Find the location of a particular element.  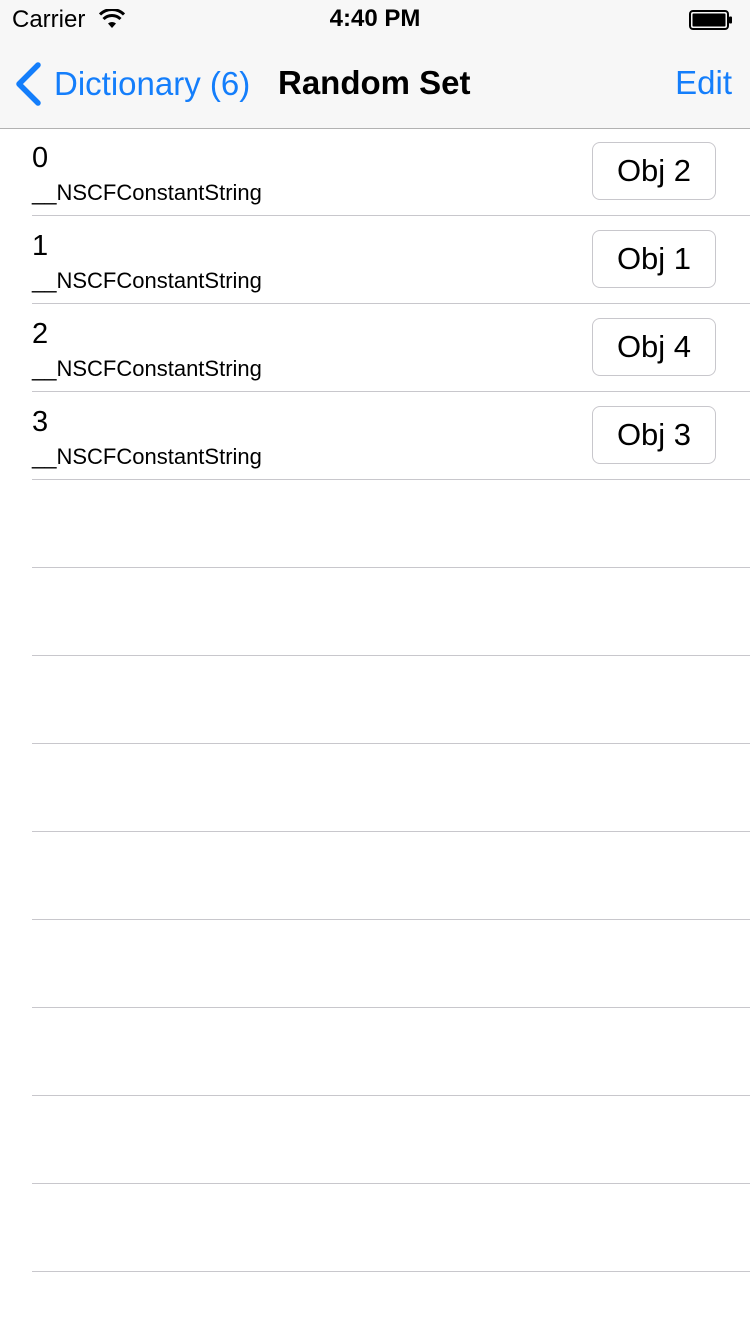

page-title: Random Set is located at coordinates (374, 82).